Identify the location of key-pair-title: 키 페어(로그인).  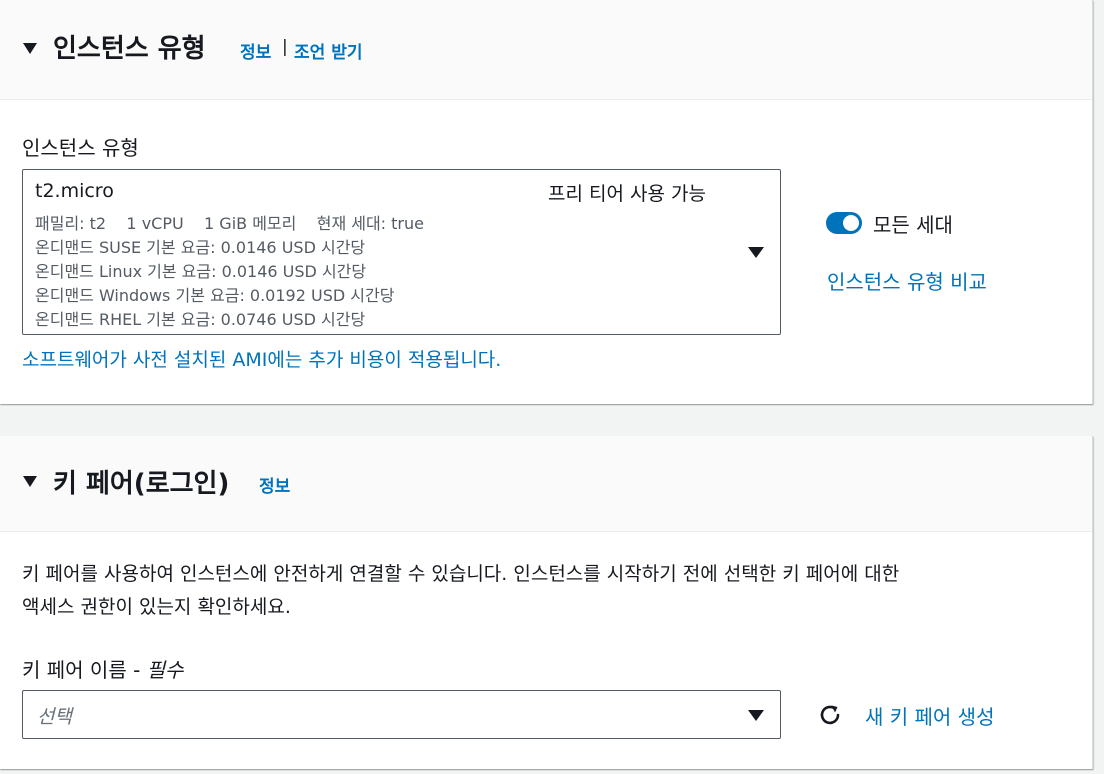
(141, 484).